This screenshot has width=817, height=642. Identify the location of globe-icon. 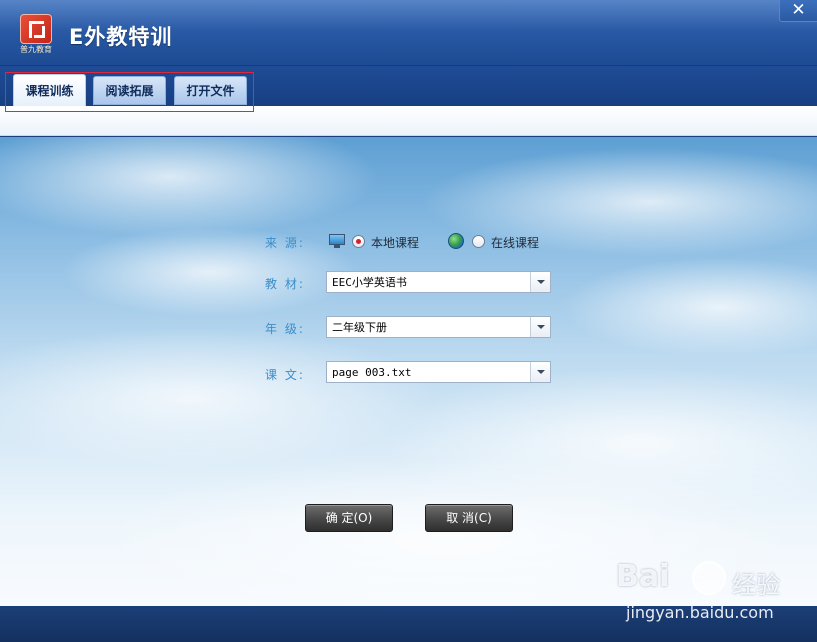
(456, 241).